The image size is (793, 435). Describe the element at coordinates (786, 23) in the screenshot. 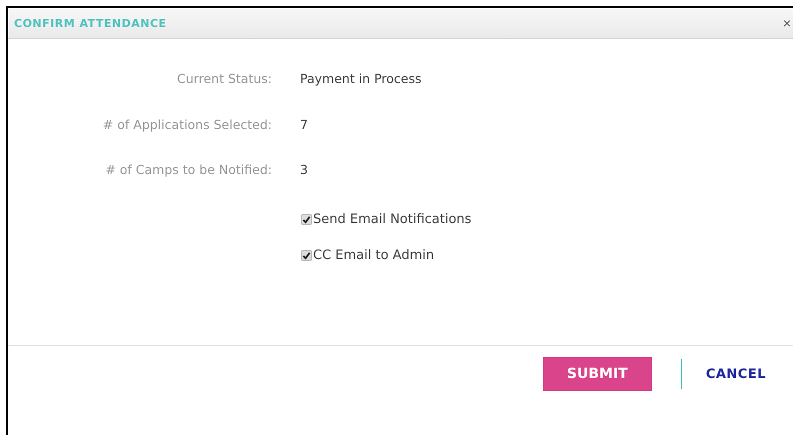

I see `close-button: ×` at that location.